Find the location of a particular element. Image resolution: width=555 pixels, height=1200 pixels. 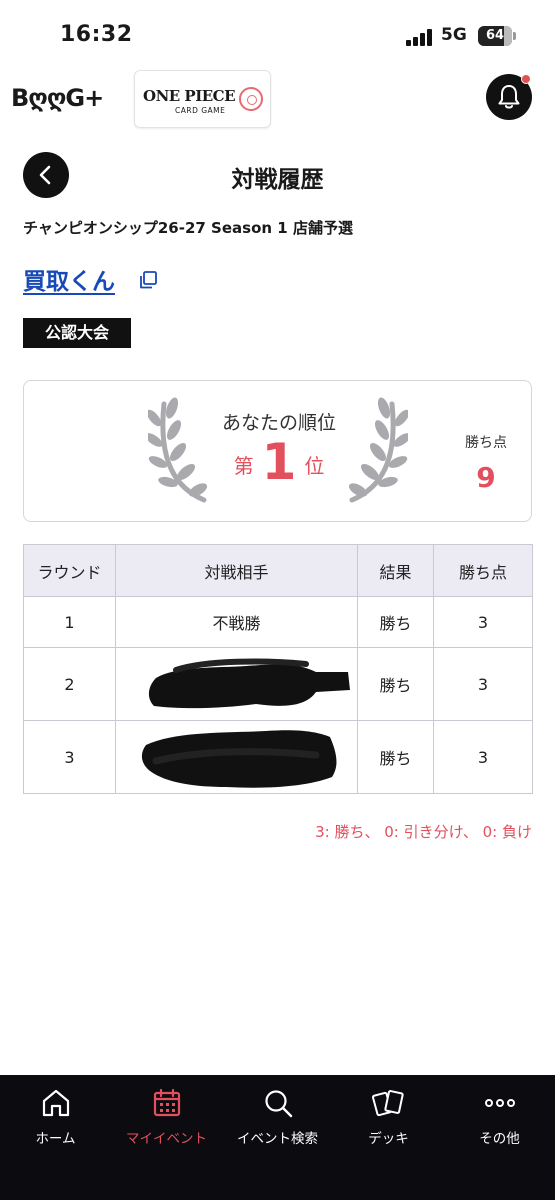

rank-card: あなたの順位 第1位 勝ち点 9 is located at coordinates (277, 451).